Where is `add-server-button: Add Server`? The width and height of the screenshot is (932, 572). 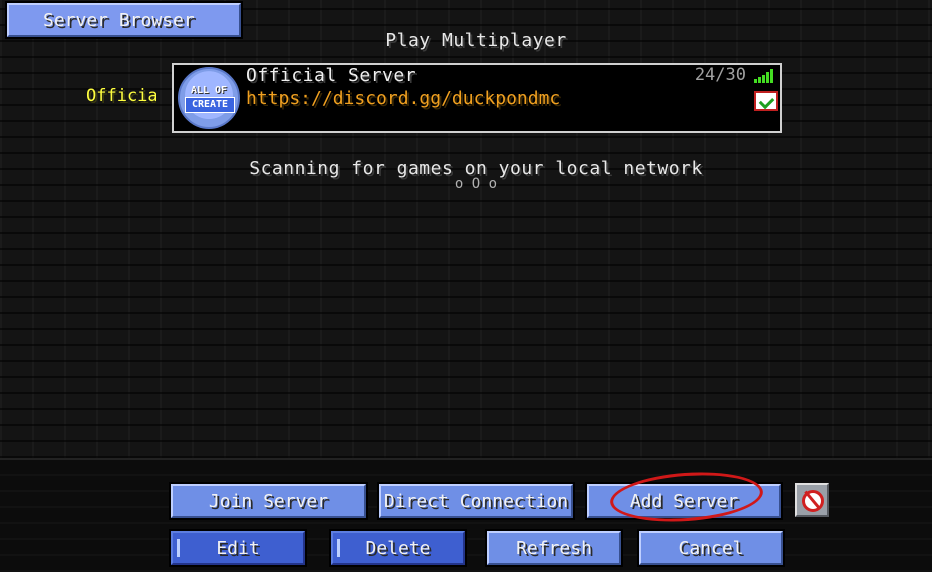
add-server-button: Add Server is located at coordinates (684, 501).